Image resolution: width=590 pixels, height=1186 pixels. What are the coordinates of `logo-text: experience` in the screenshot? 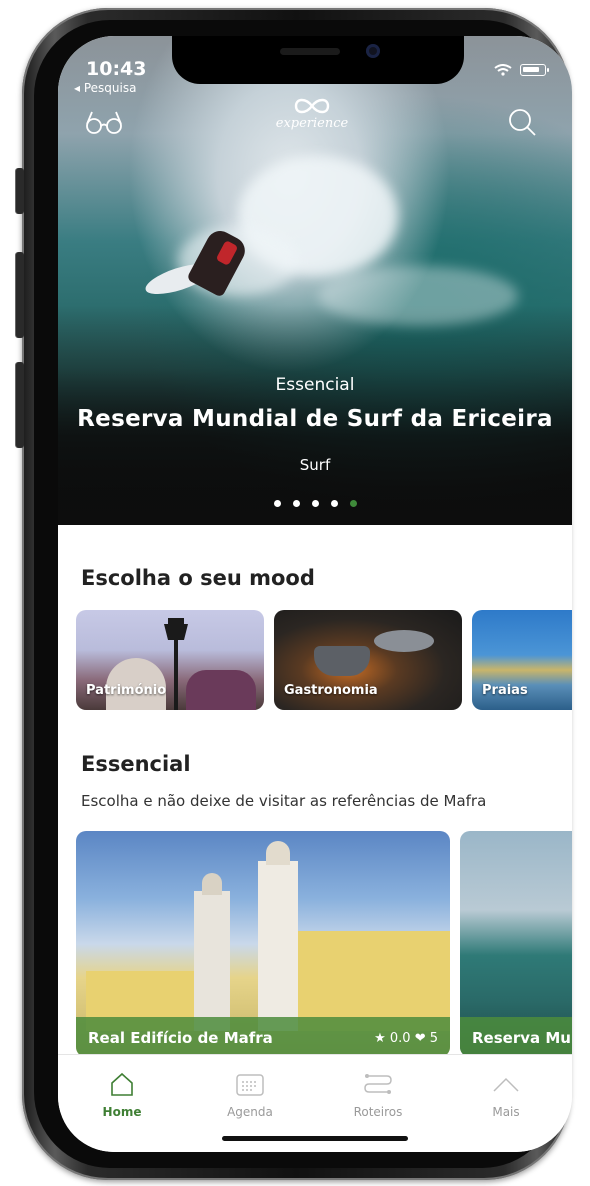 It's located at (312, 123).